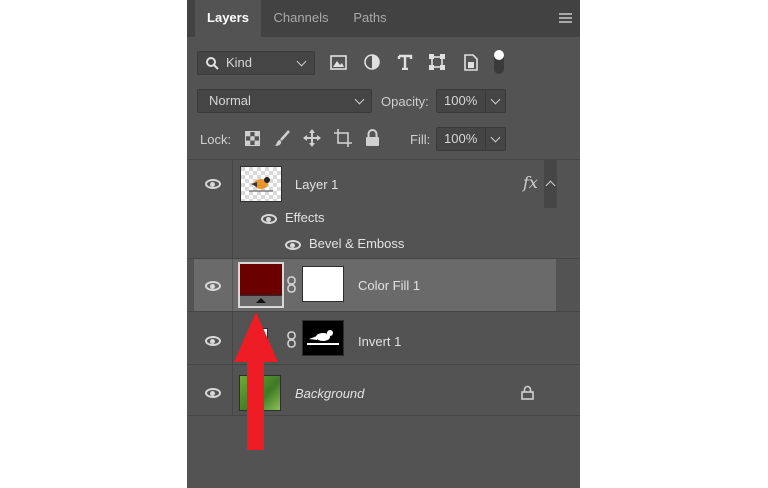 The image size is (768, 488). What do you see at coordinates (228, 18) in the screenshot?
I see `tab-layers: Layers` at bounding box center [228, 18].